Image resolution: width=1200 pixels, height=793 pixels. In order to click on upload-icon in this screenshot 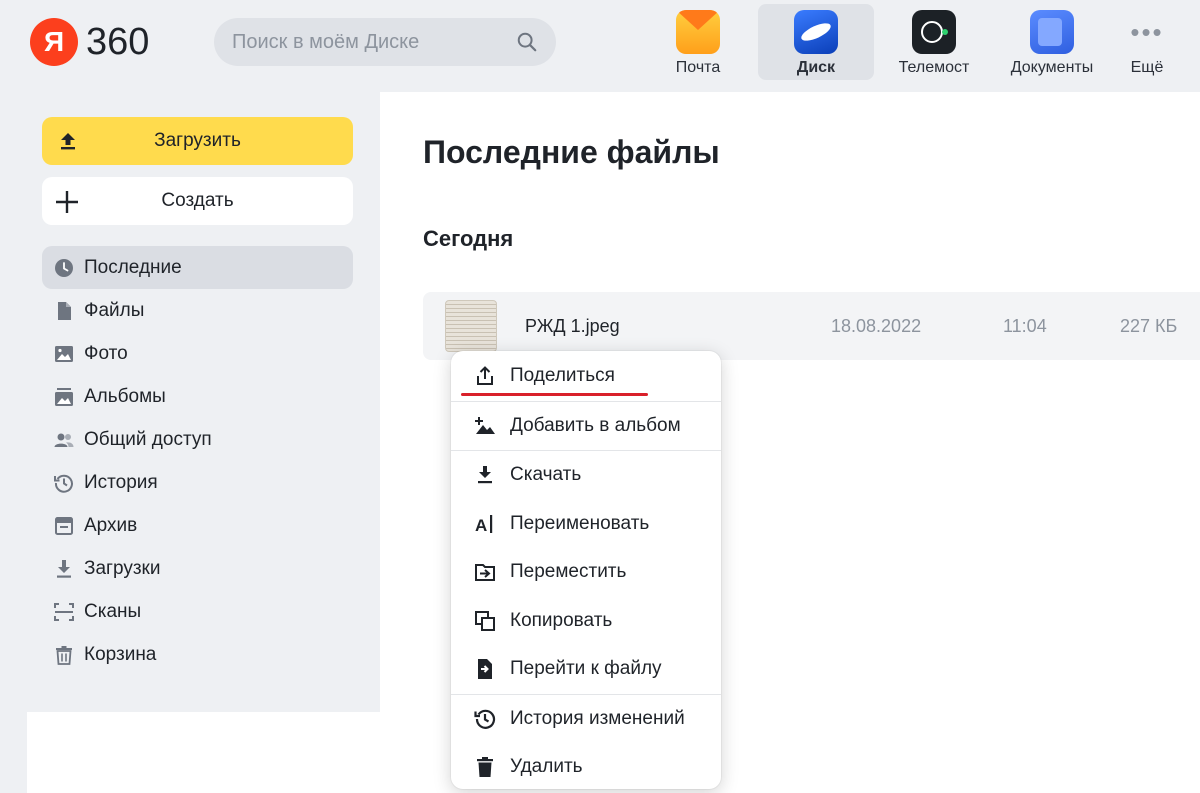, I will do `click(68, 141)`.